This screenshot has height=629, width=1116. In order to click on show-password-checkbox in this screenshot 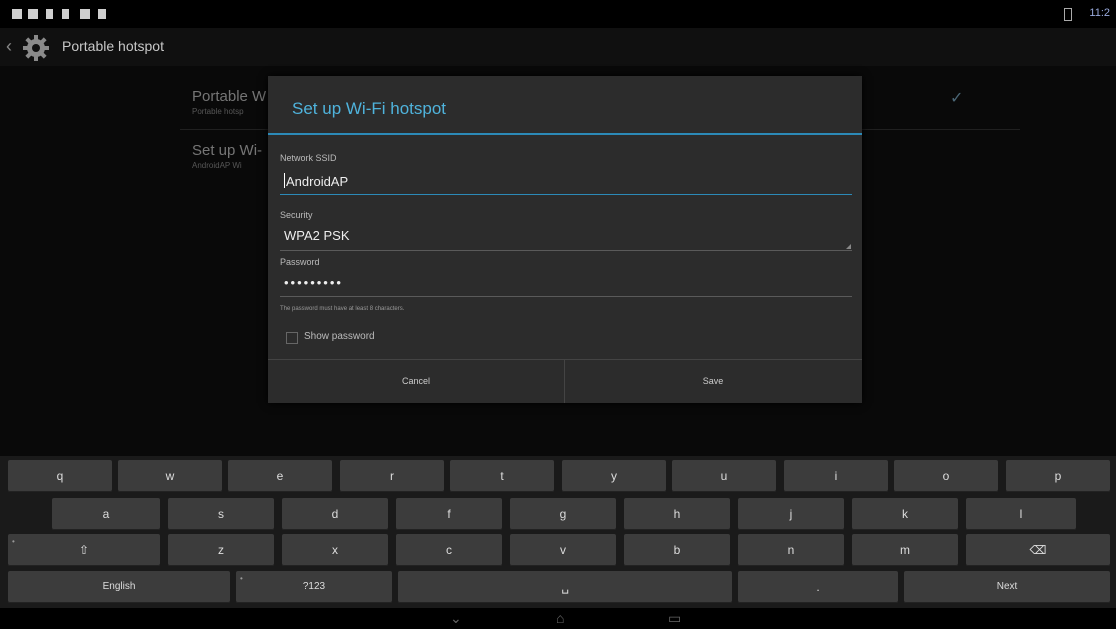, I will do `click(292, 338)`.